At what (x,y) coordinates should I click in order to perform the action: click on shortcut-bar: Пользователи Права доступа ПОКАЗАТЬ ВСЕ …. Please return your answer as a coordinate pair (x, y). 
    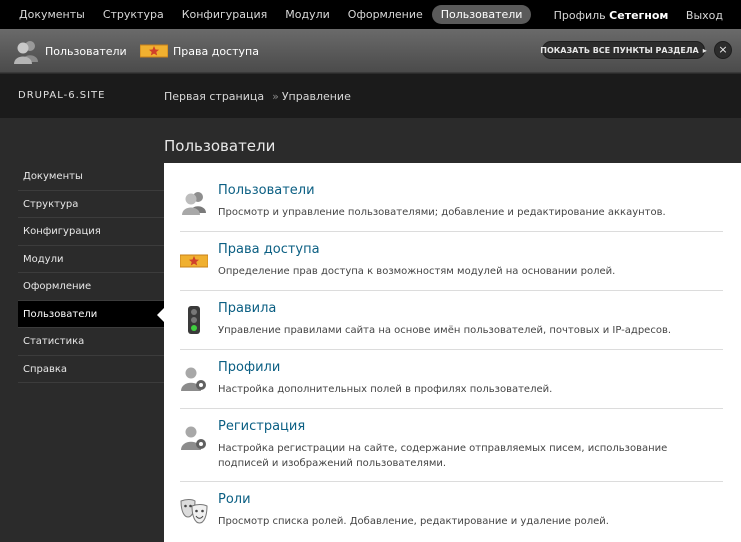
    Looking at the image, I should click on (370, 51).